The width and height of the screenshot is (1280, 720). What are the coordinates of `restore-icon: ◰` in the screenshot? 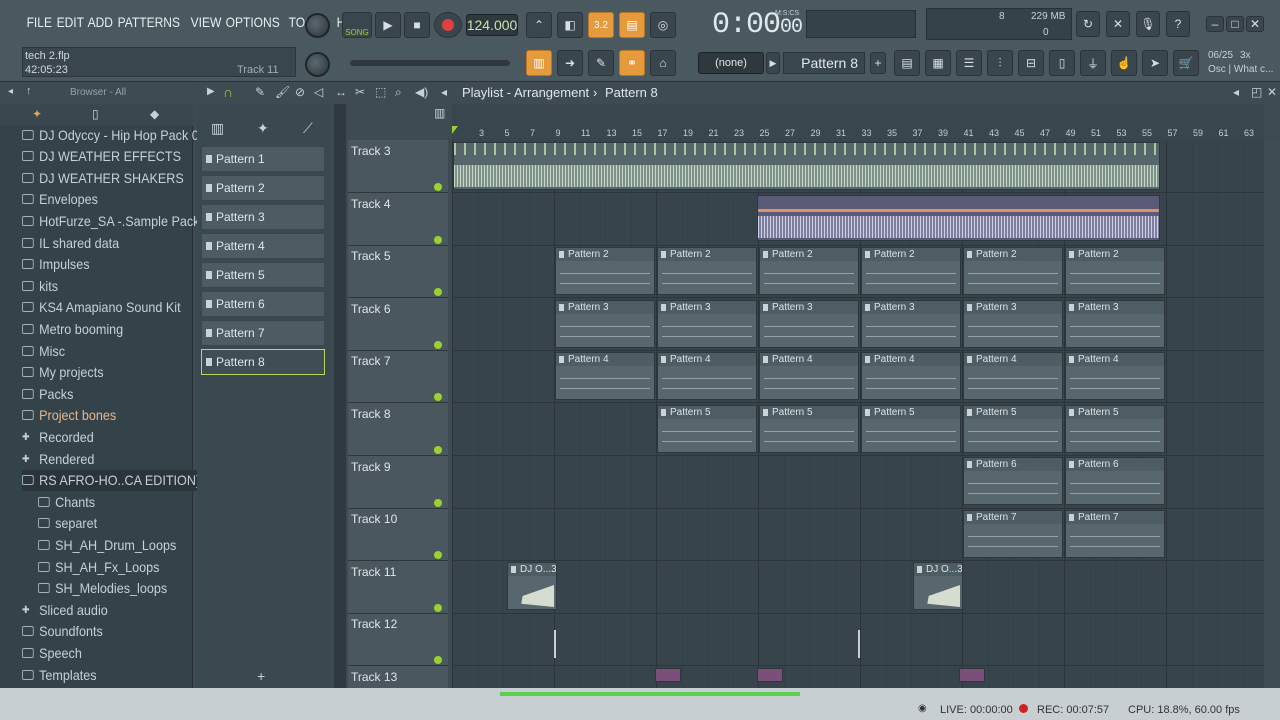 It's located at (1256, 92).